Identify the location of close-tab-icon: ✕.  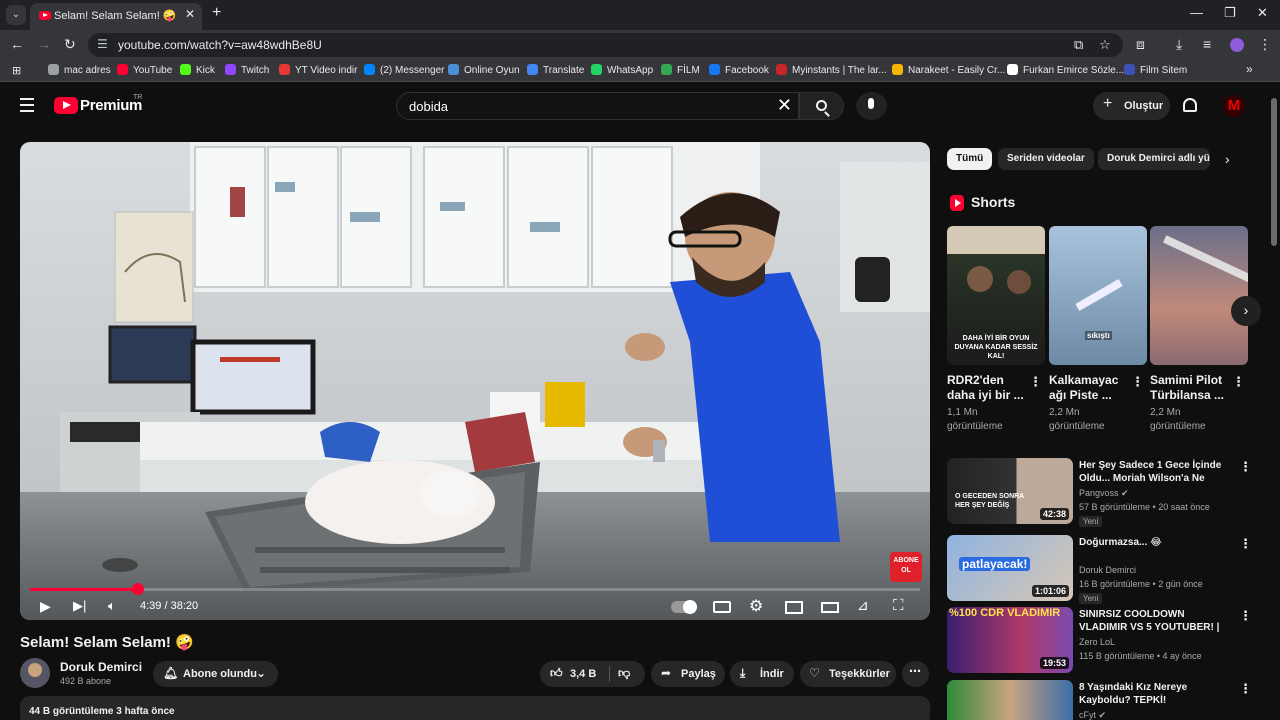
(190, 14).